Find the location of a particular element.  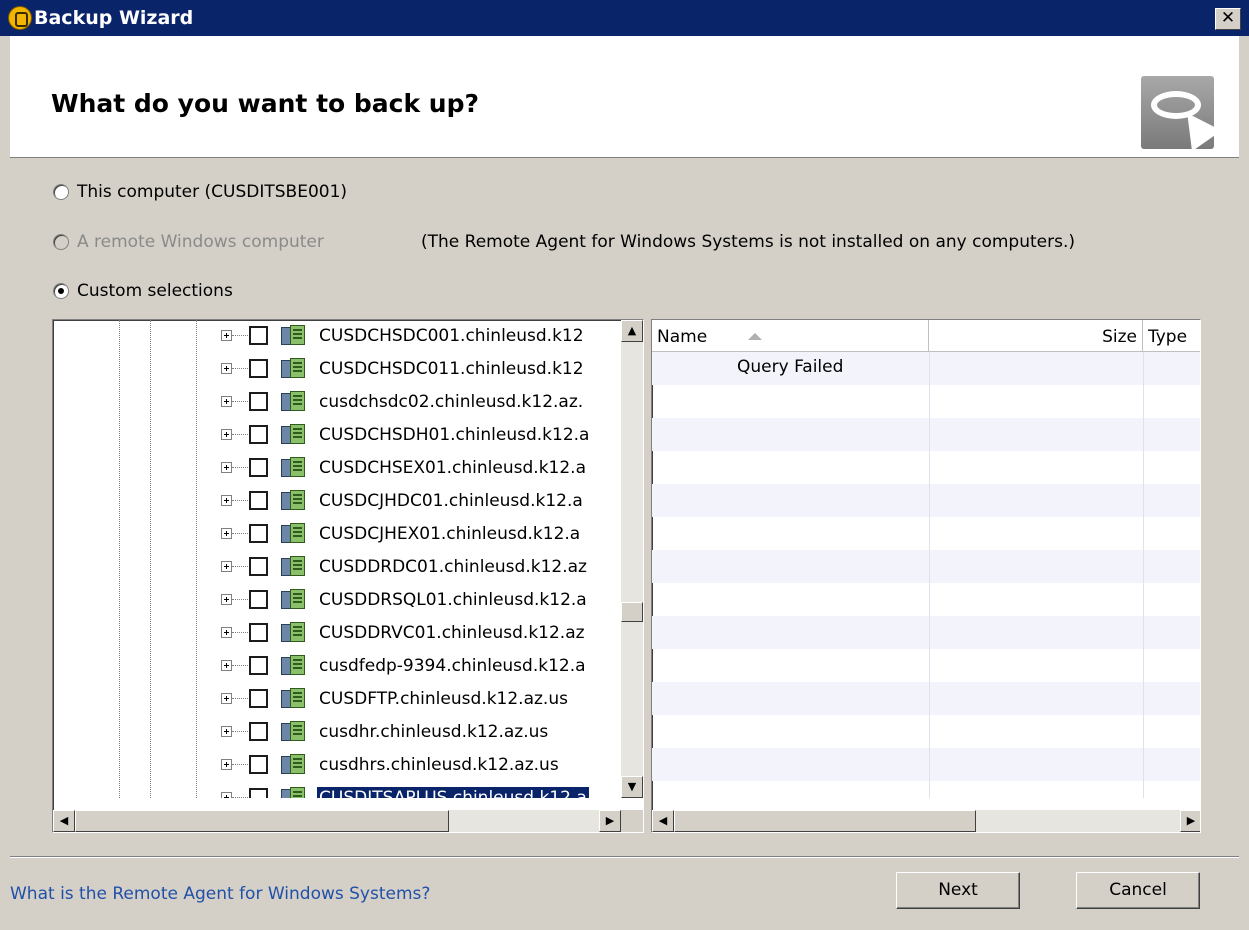

cancel-button: Cancel is located at coordinates (1138, 890).